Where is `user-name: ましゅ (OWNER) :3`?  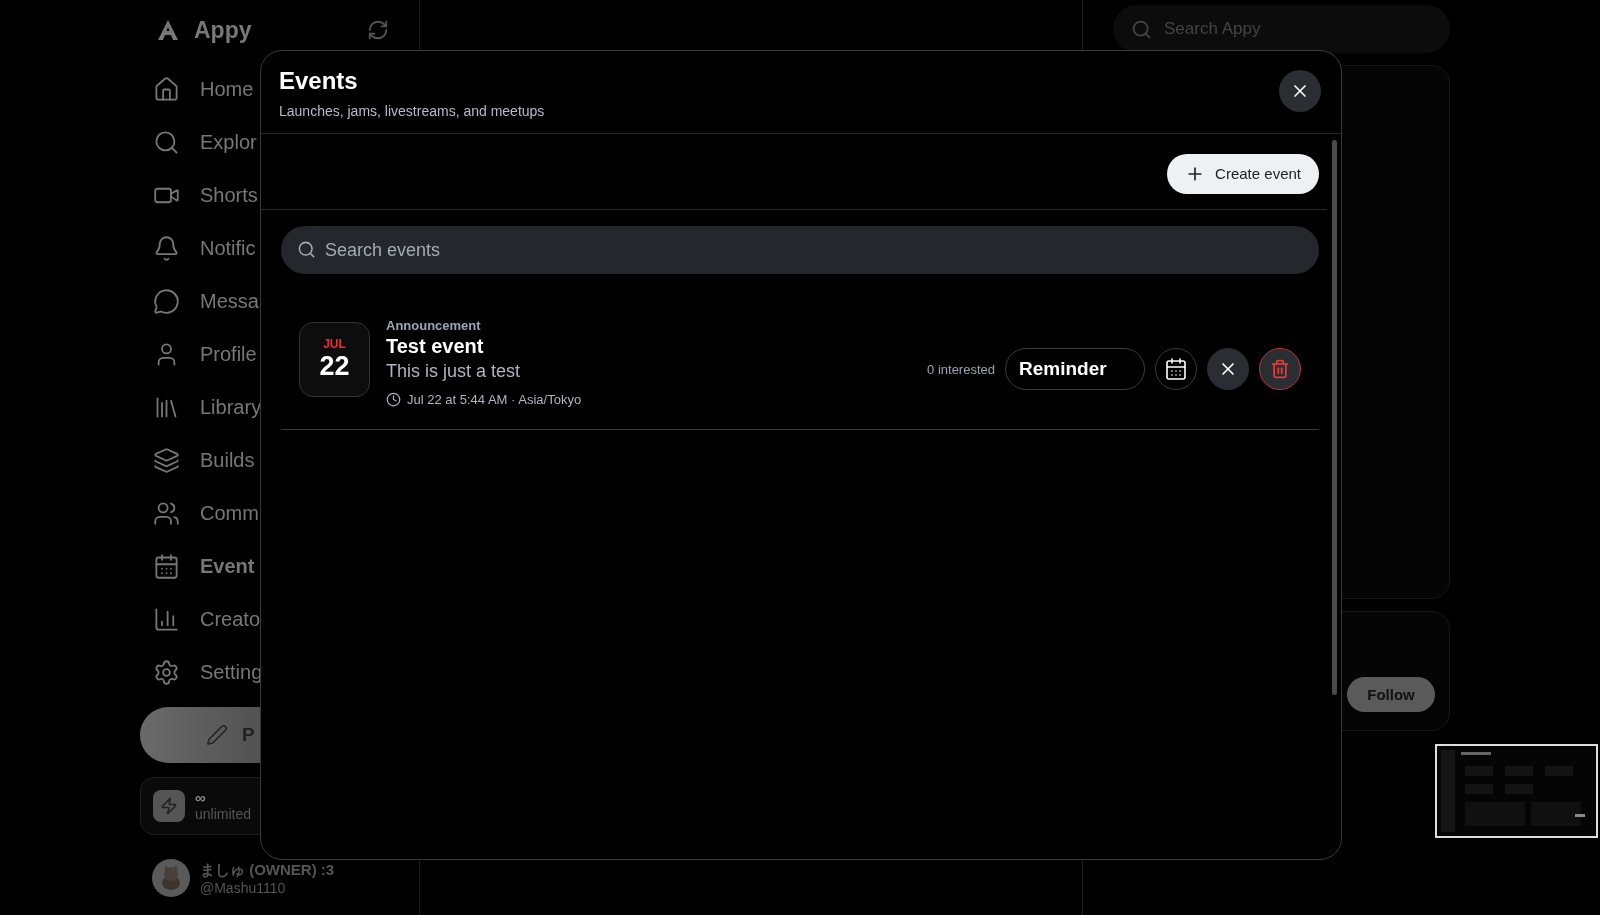 user-name: ましゅ (OWNER) :3 is located at coordinates (267, 870).